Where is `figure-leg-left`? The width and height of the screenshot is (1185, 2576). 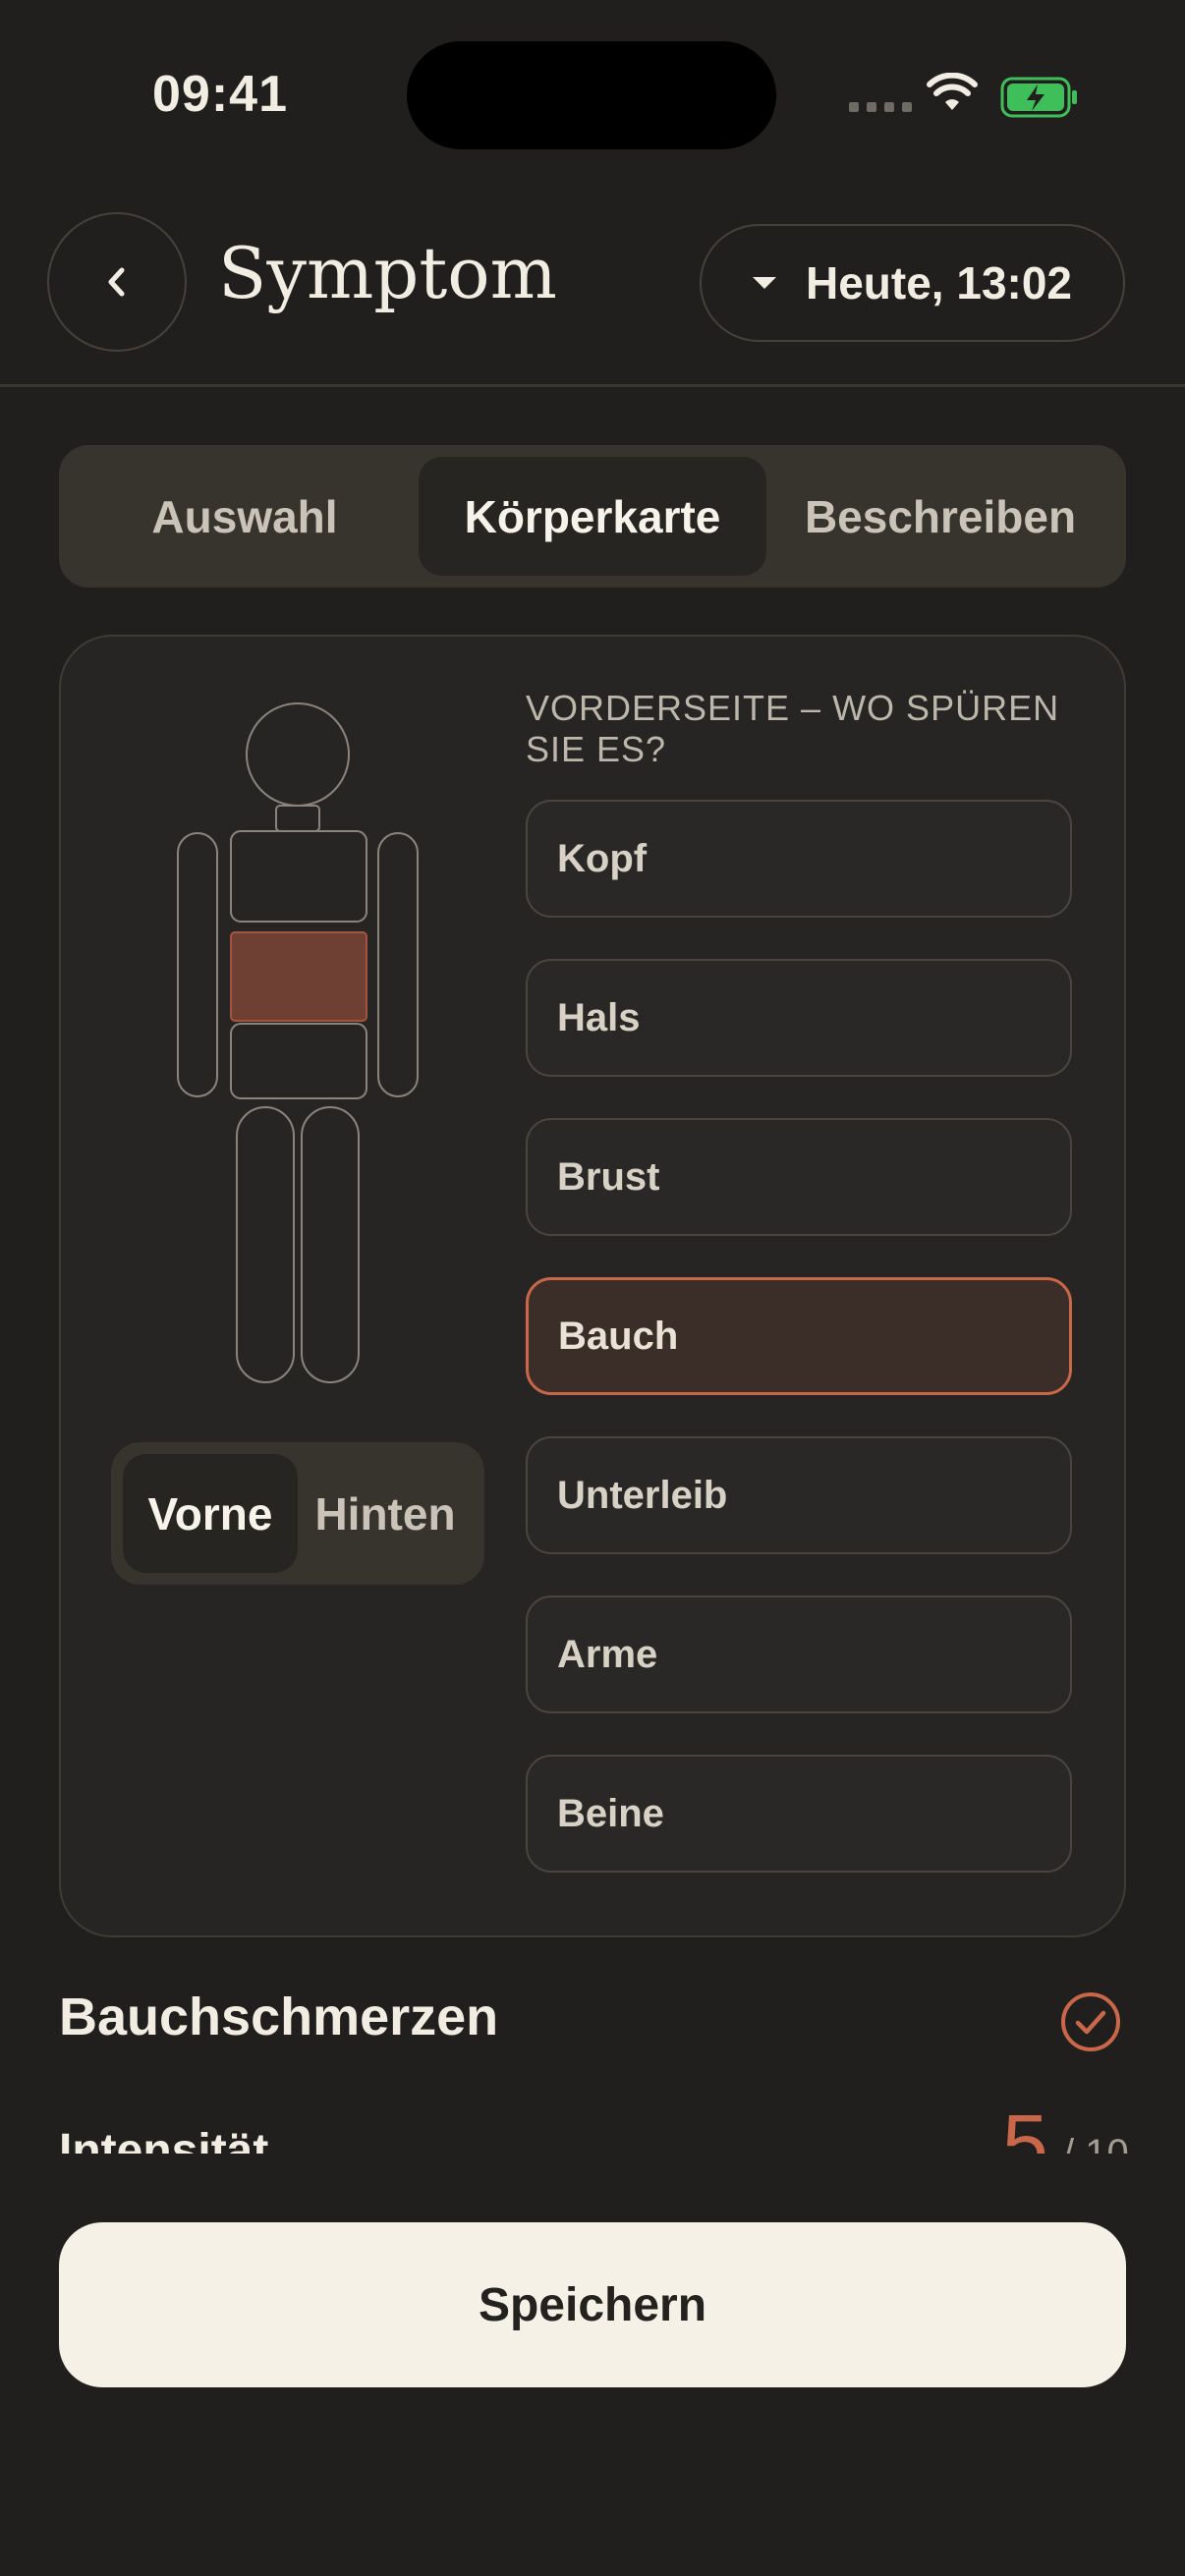 figure-leg-left is located at coordinates (265, 1244).